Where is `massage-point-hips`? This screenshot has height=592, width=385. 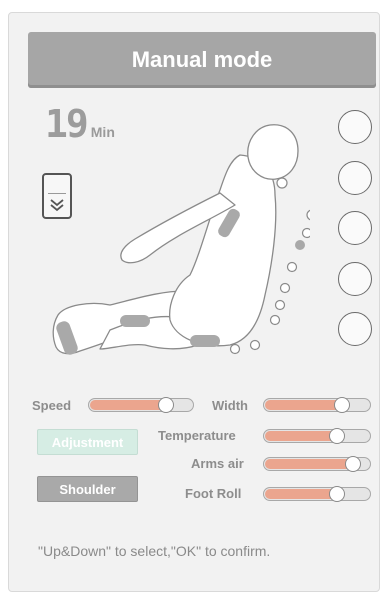 massage-point-hips is located at coordinates (355, 279).